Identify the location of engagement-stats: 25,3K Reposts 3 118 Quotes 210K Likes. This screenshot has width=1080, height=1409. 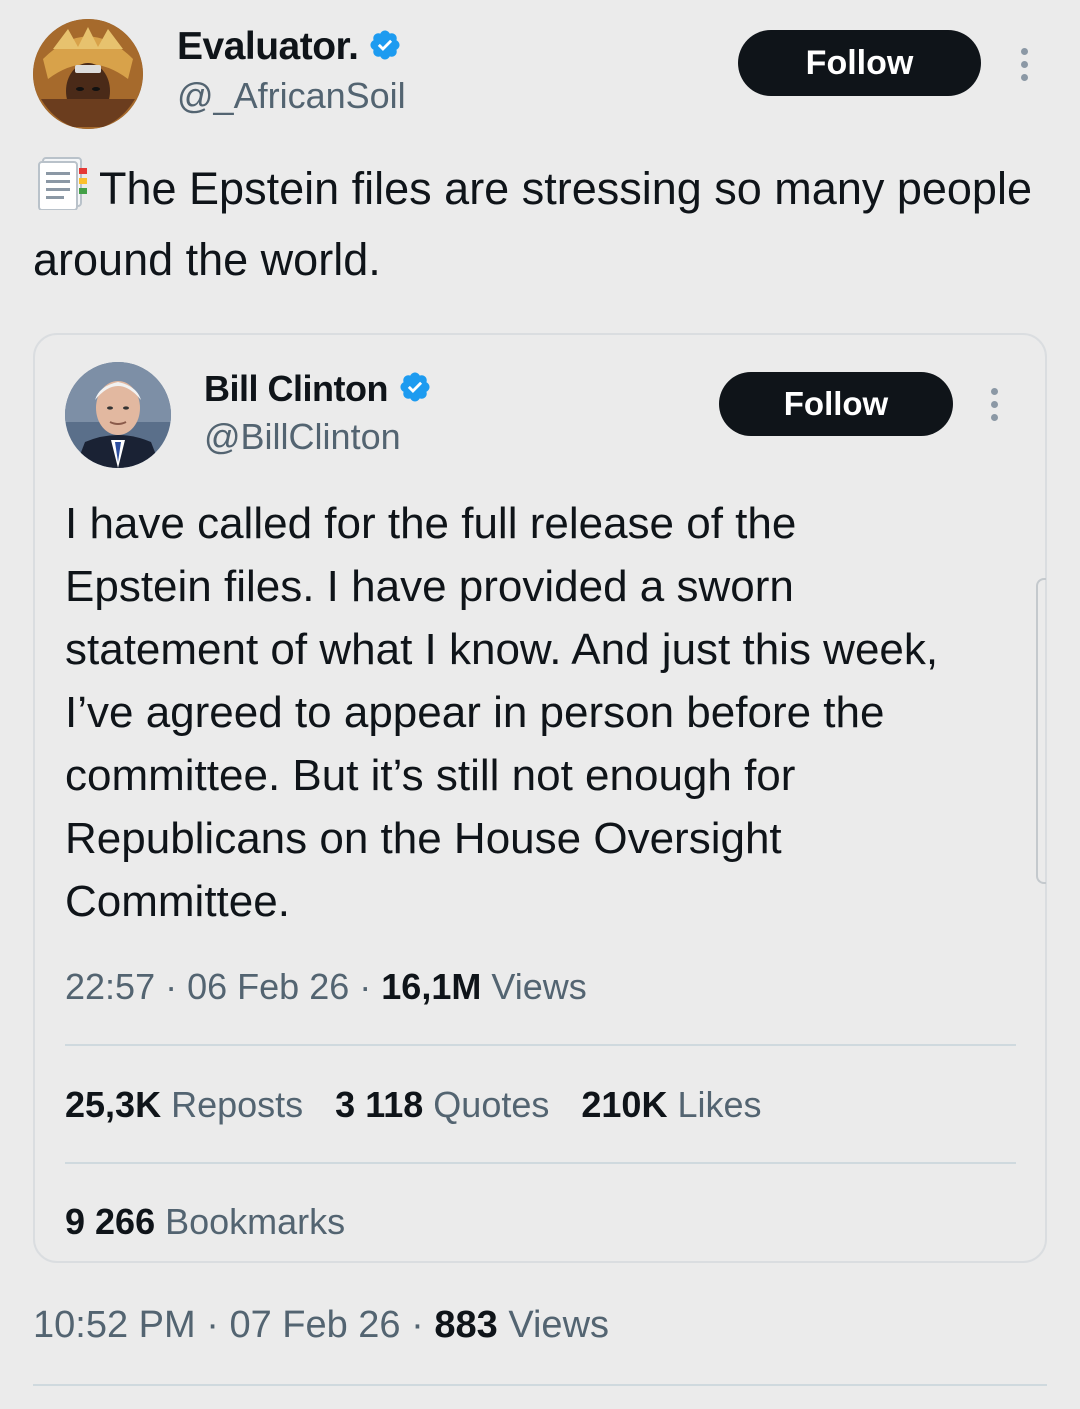
(413, 1105).